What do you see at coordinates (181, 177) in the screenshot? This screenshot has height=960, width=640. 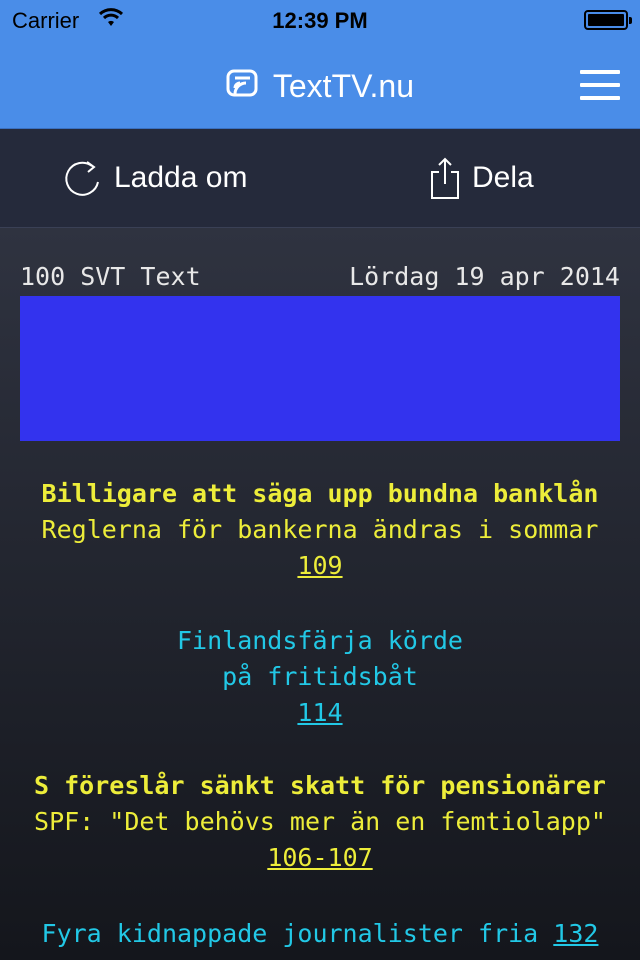 I see `reload-label: Ladda om` at bounding box center [181, 177].